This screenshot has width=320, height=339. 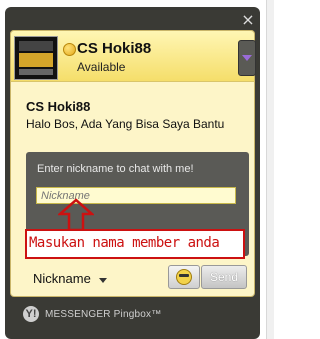 What do you see at coordinates (62, 278) in the screenshot?
I see `nickname-dropdown-label: Nickname` at bounding box center [62, 278].